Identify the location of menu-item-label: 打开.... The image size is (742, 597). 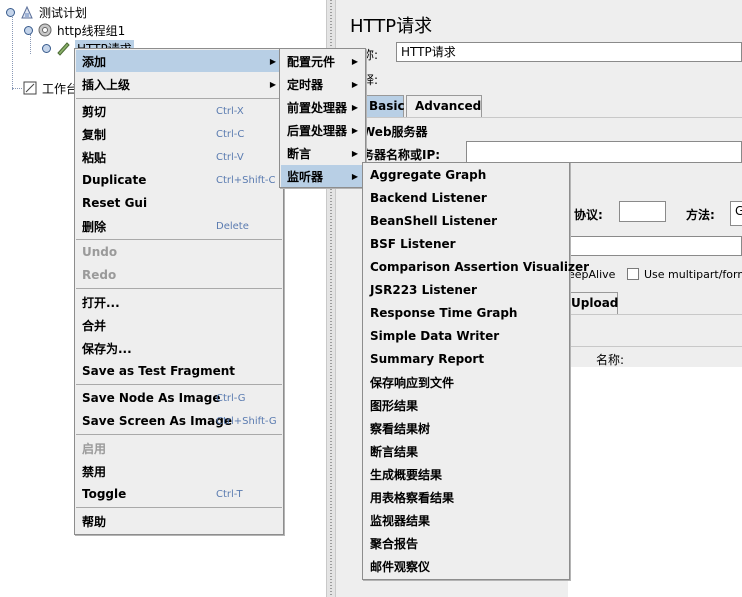
(101, 302).